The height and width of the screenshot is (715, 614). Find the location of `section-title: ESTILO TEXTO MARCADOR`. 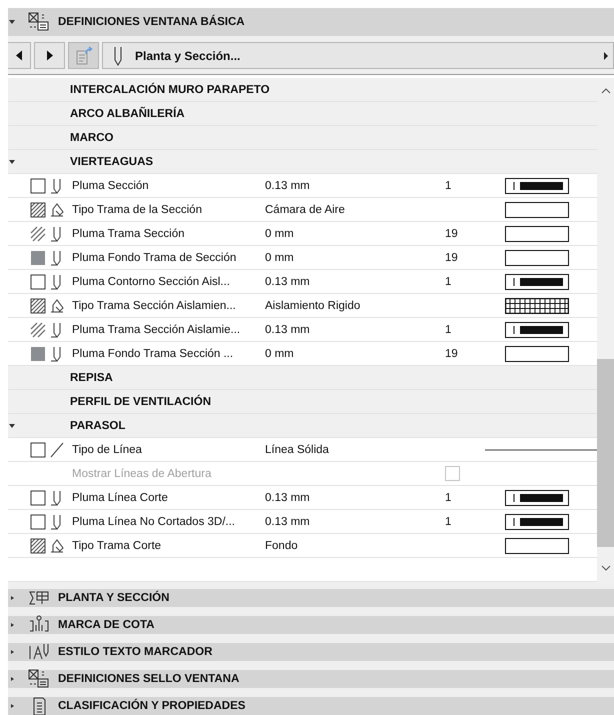

section-title: ESTILO TEXTO MARCADOR is located at coordinates (135, 652).